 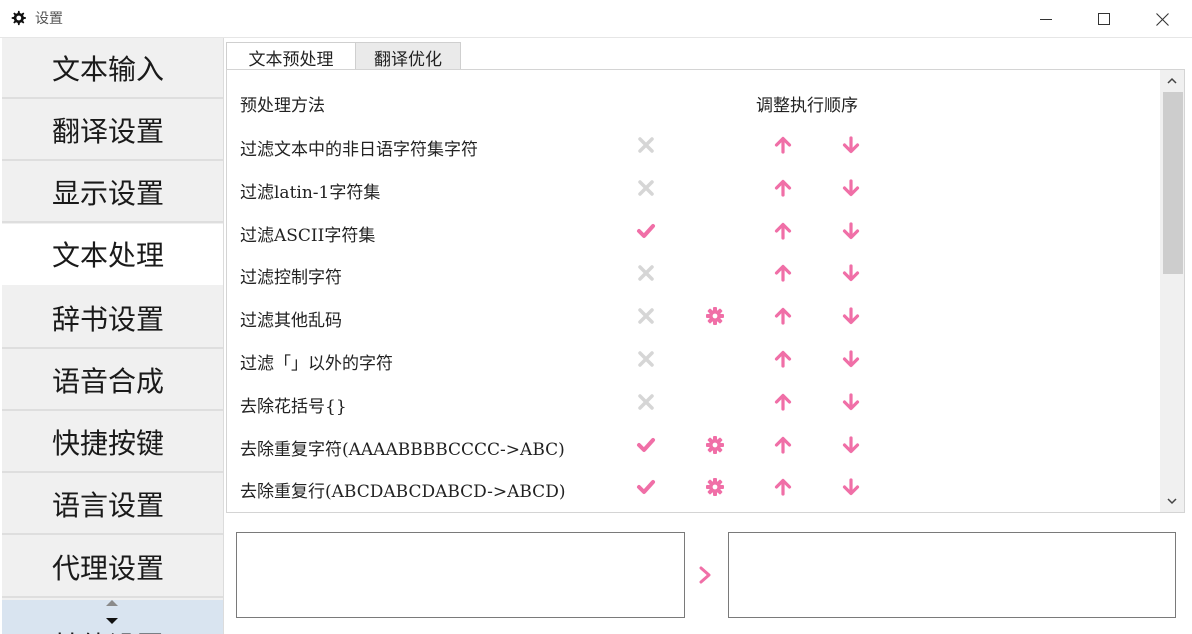 I want to click on preprocess-method-label: 去除重复字符(AAAABBBBCCCC->ABC), so click(x=402, y=449).